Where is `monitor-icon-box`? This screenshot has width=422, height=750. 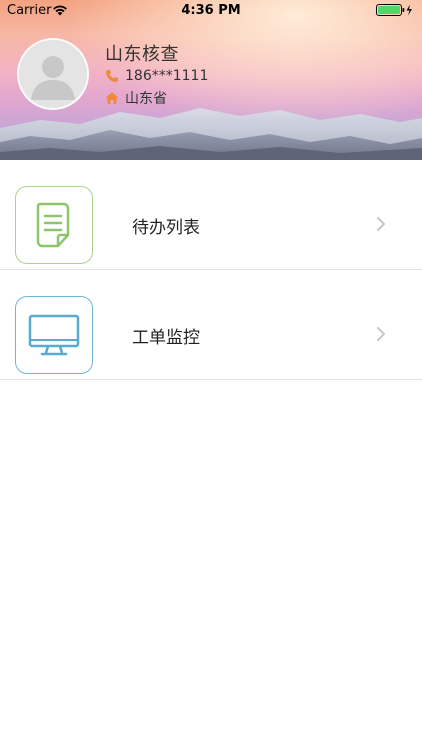
monitor-icon-box is located at coordinates (54, 335).